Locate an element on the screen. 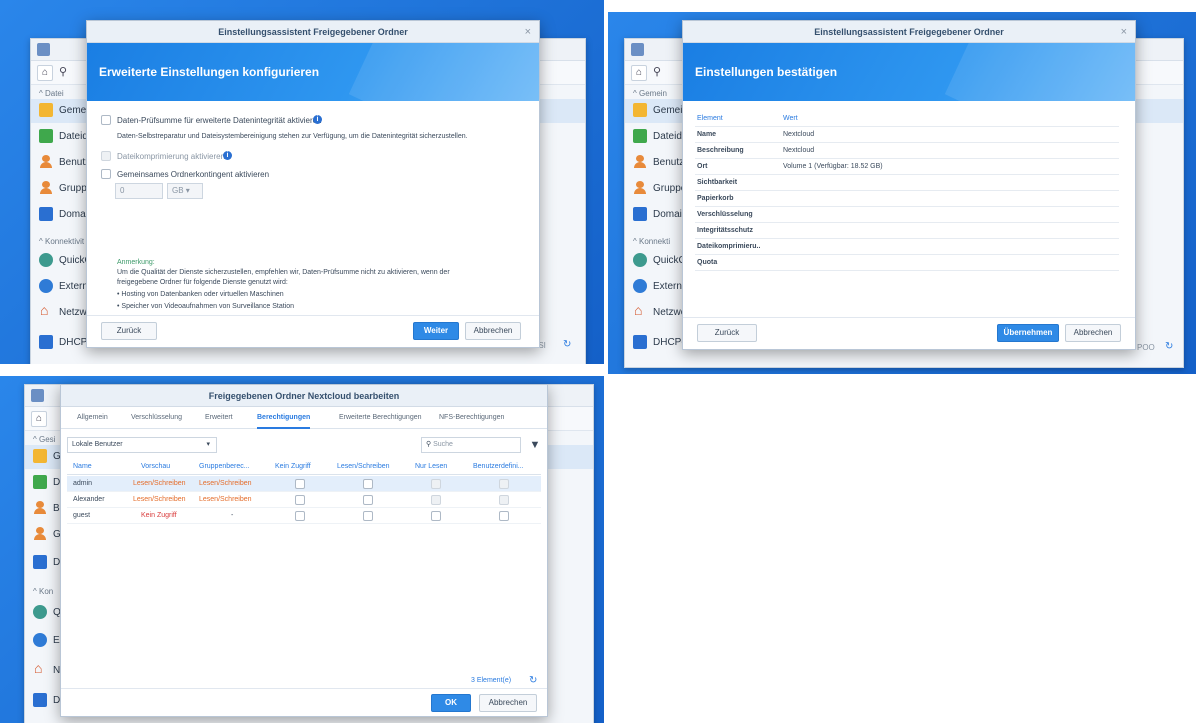 The image size is (1196, 723). checksum-checkbox is located at coordinates (106, 120).